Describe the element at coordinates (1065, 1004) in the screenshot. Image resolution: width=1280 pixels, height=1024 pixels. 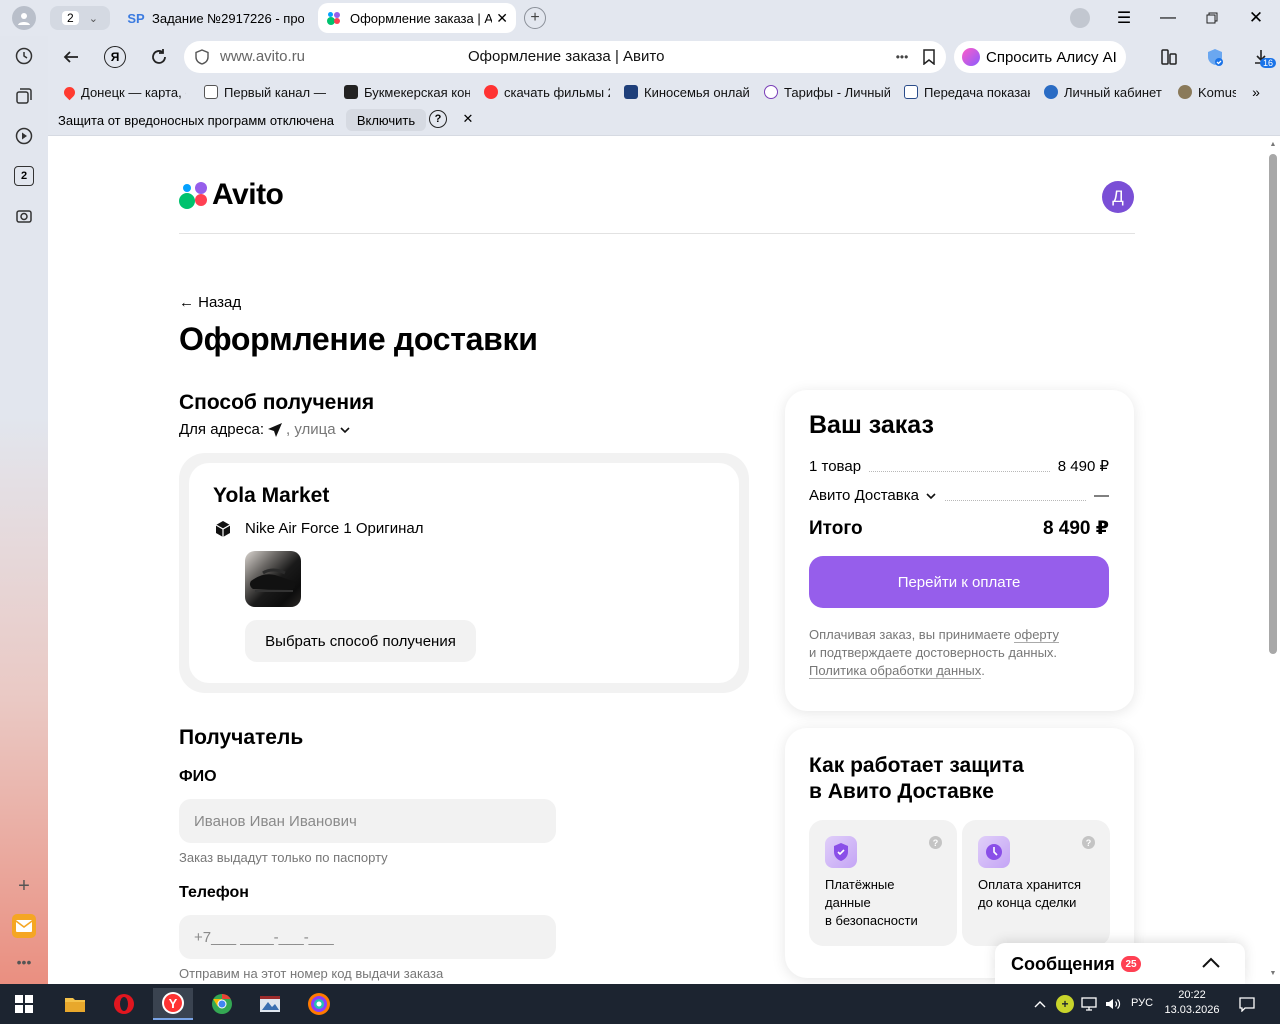
I see `tray-app-icon: +` at that location.